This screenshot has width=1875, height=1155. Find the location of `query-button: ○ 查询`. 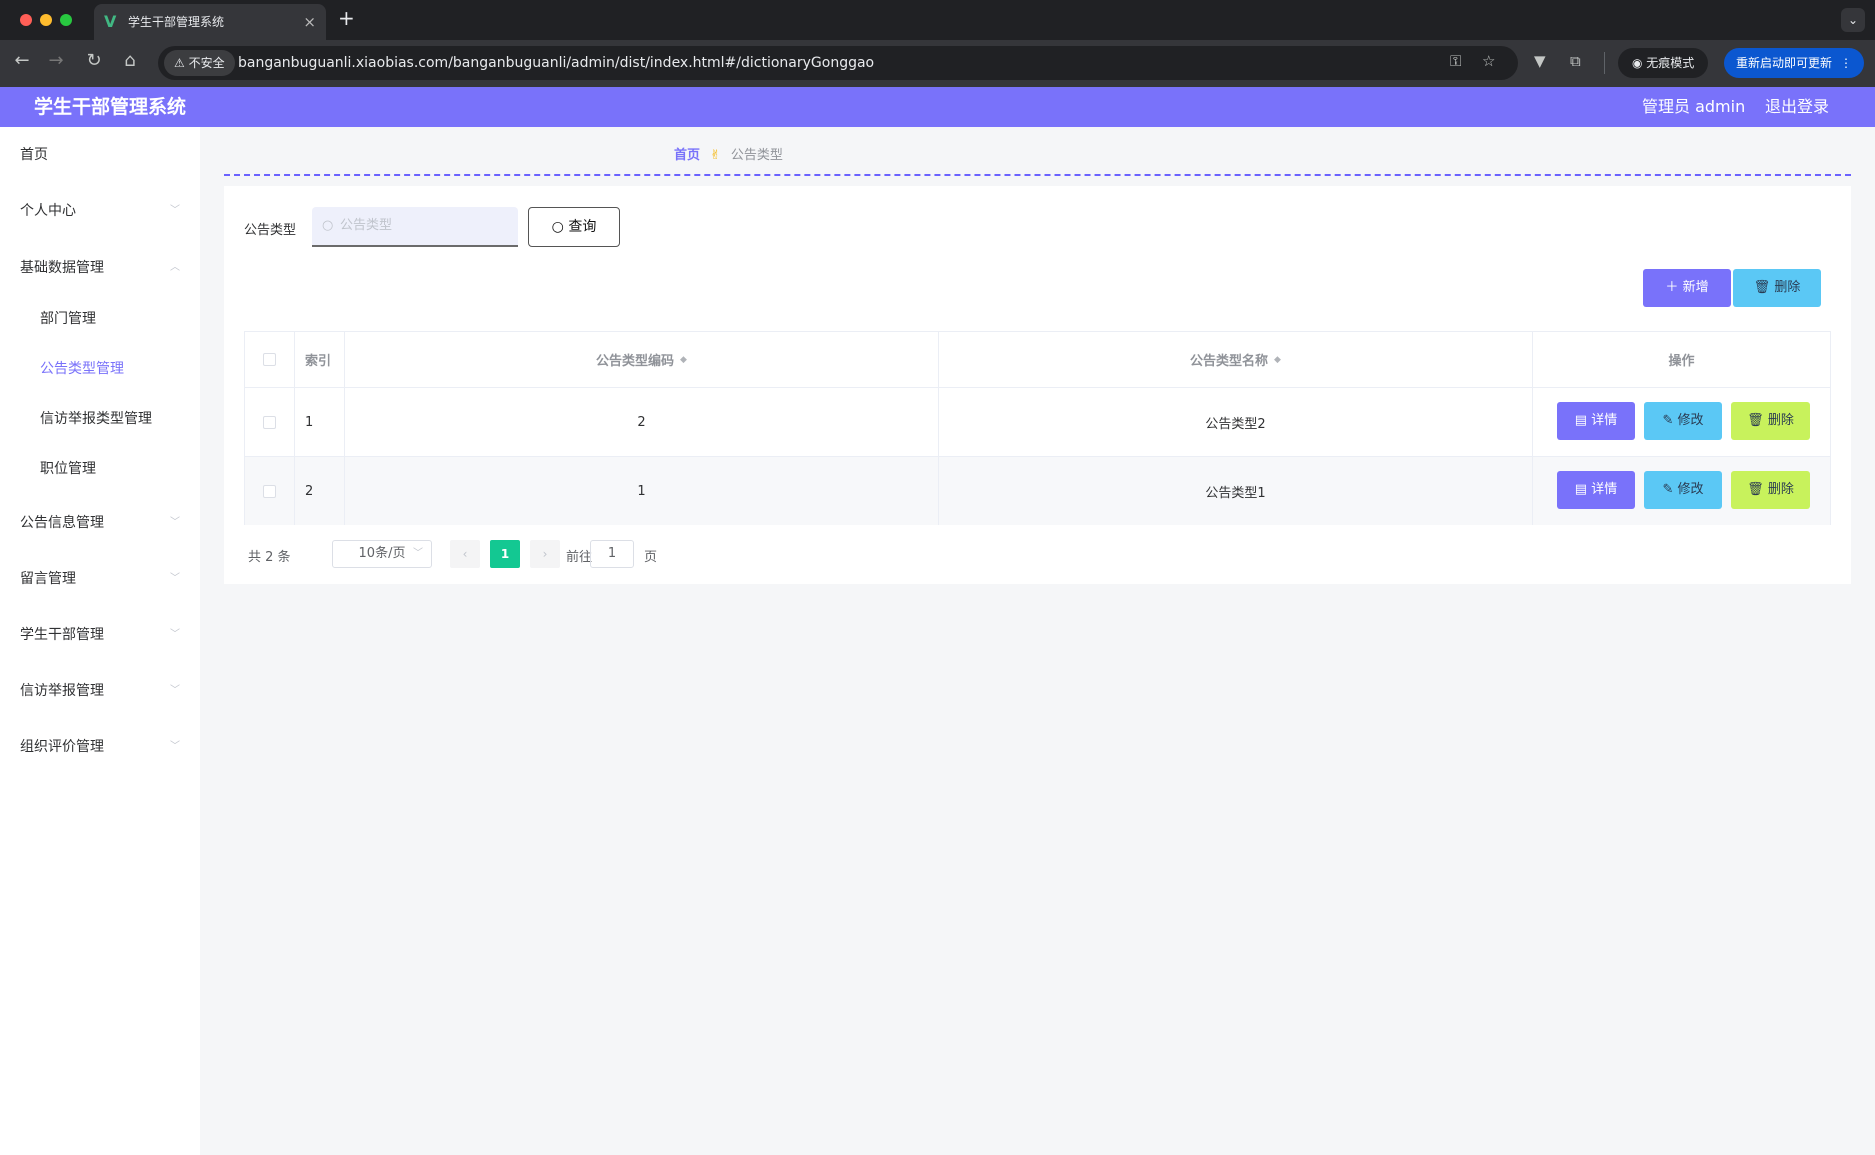

query-button: ○ 查询 is located at coordinates (574, 227).